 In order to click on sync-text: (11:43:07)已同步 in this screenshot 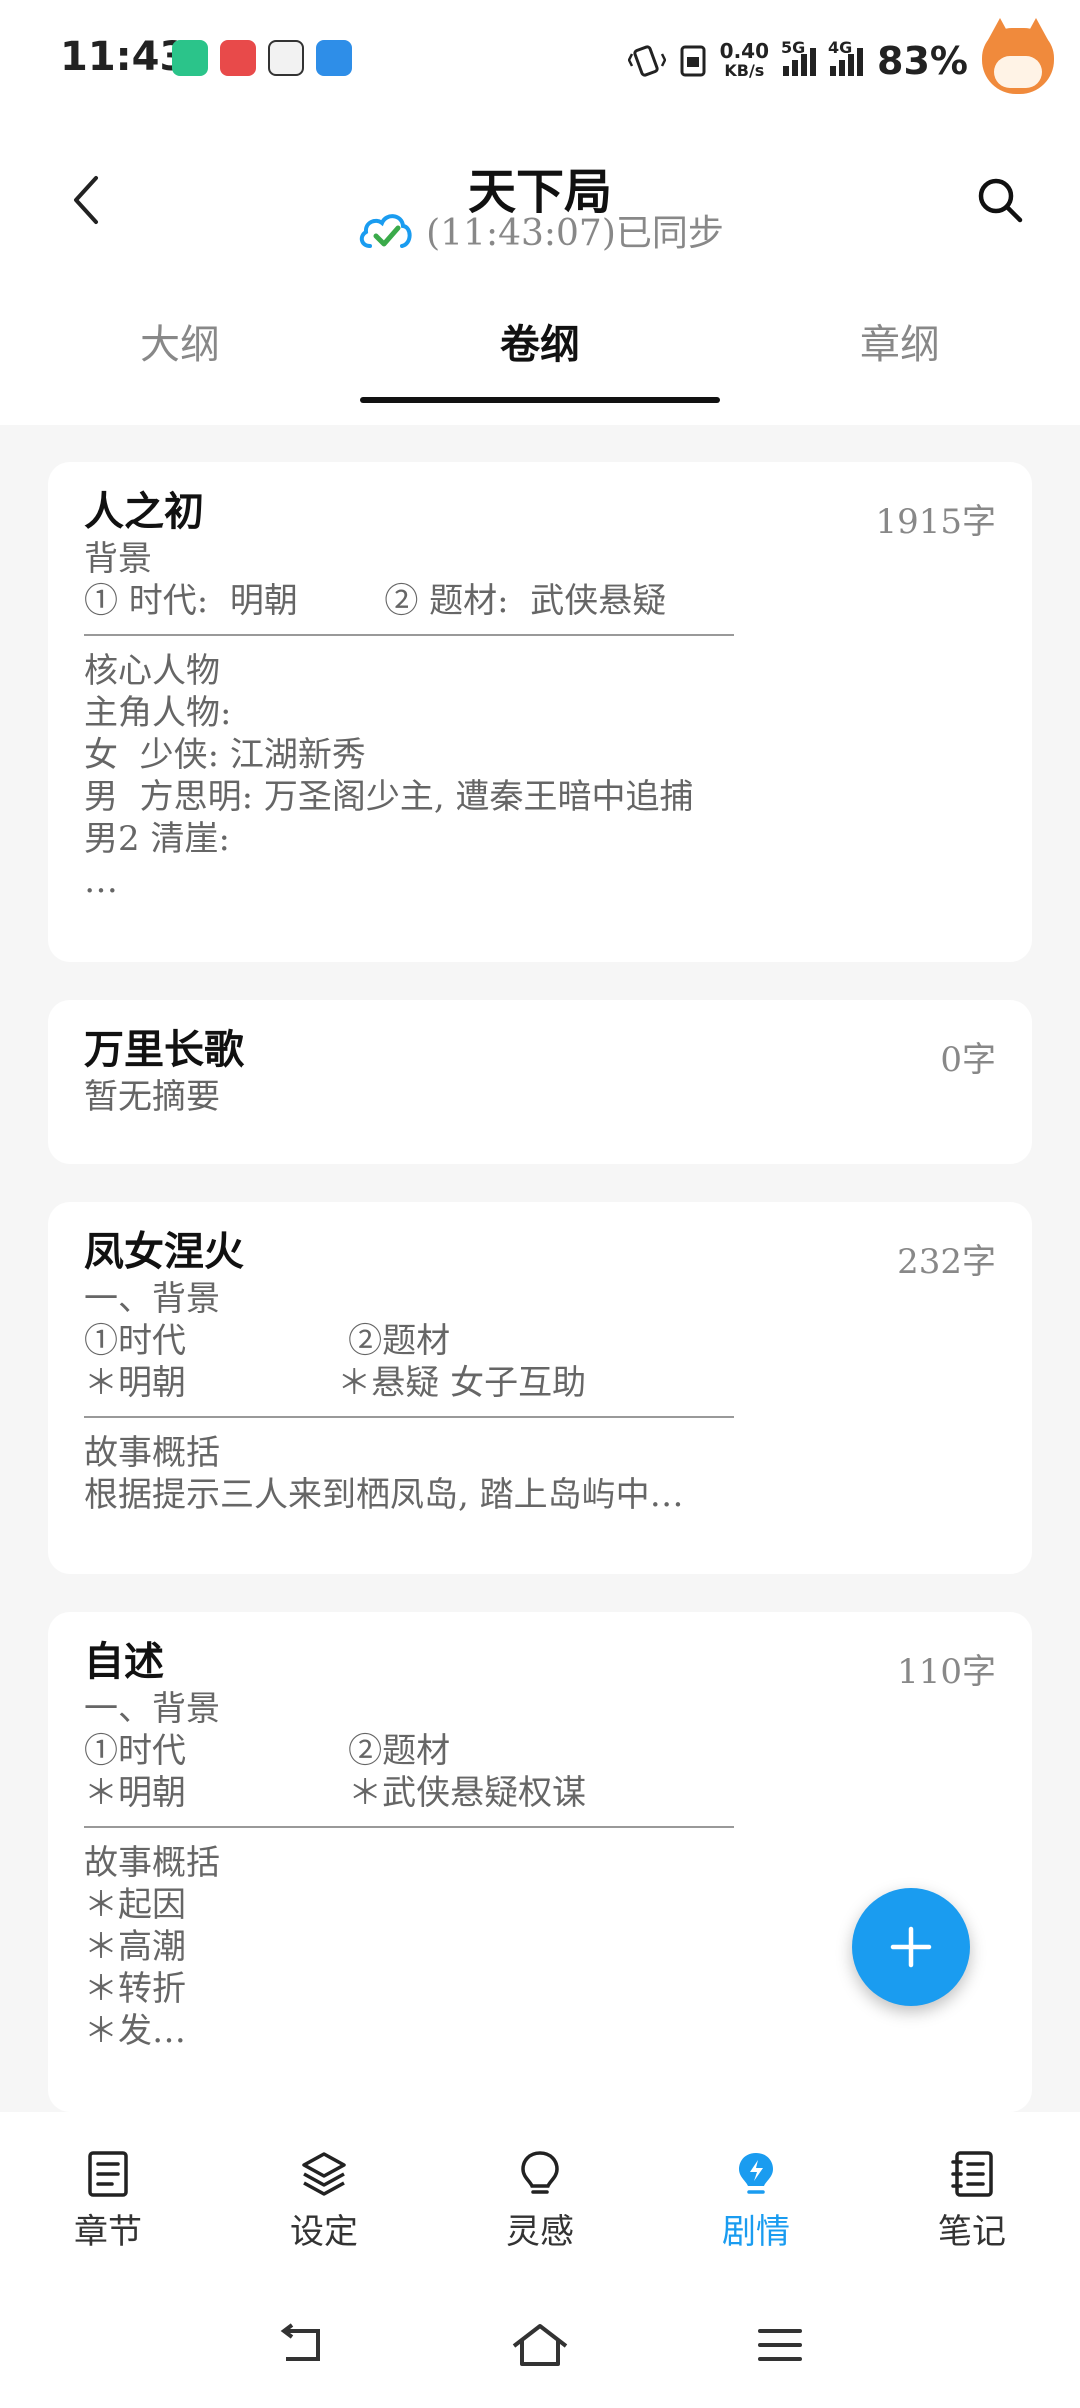, I will do `click(575, 233)`.